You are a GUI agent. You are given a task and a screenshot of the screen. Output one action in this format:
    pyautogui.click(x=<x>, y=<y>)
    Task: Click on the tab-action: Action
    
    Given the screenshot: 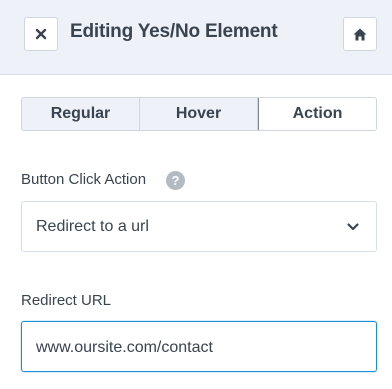 What is the action you would take?
    pyautogui.click(x=317, y=114)
    